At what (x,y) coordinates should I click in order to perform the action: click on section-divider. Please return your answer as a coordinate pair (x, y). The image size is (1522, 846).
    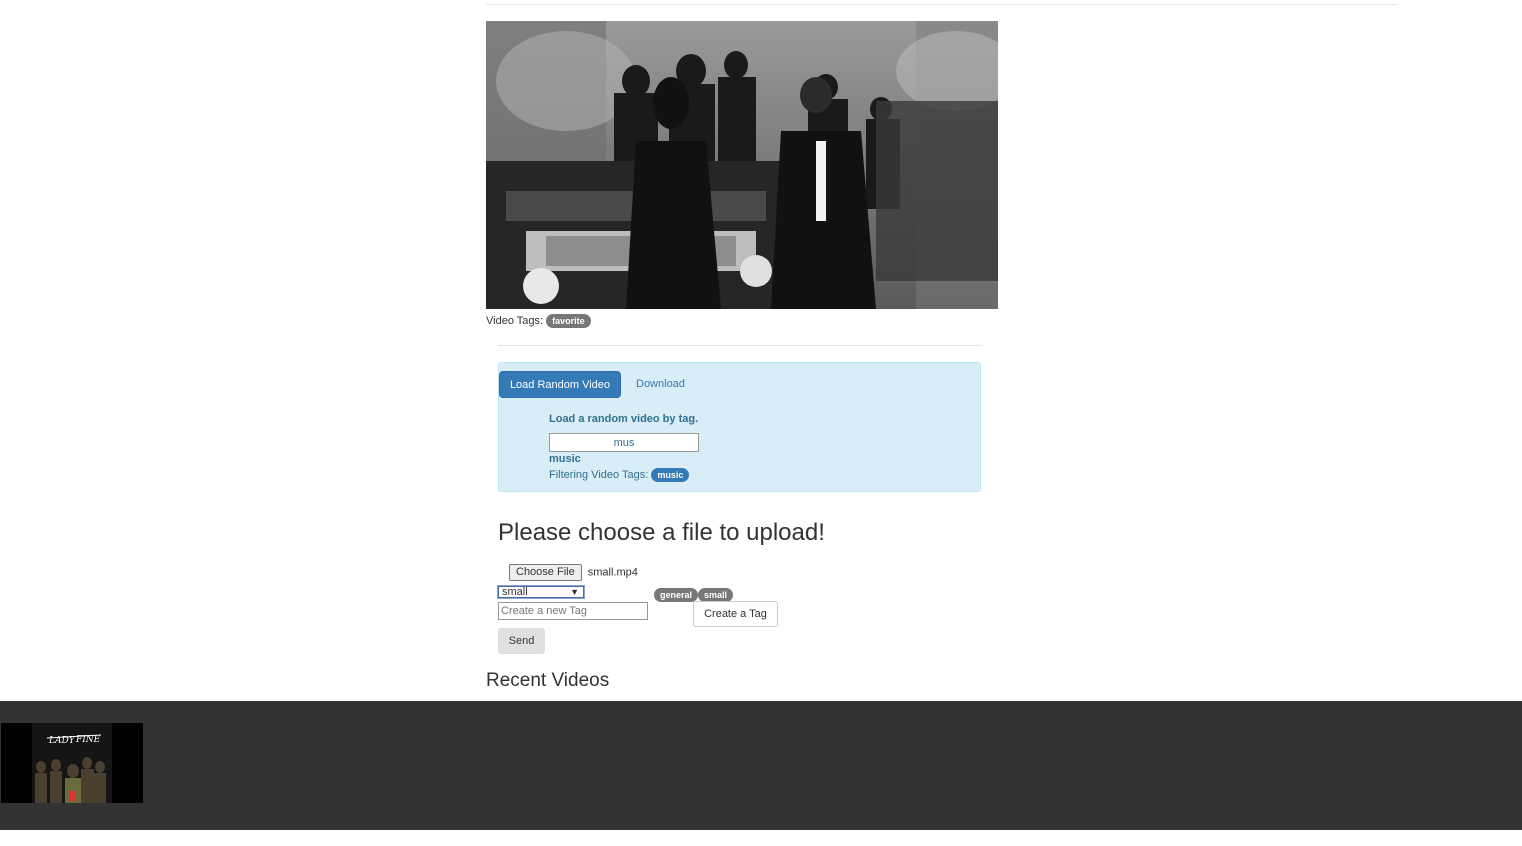
    Looking at the image, I should click on (739, 345).